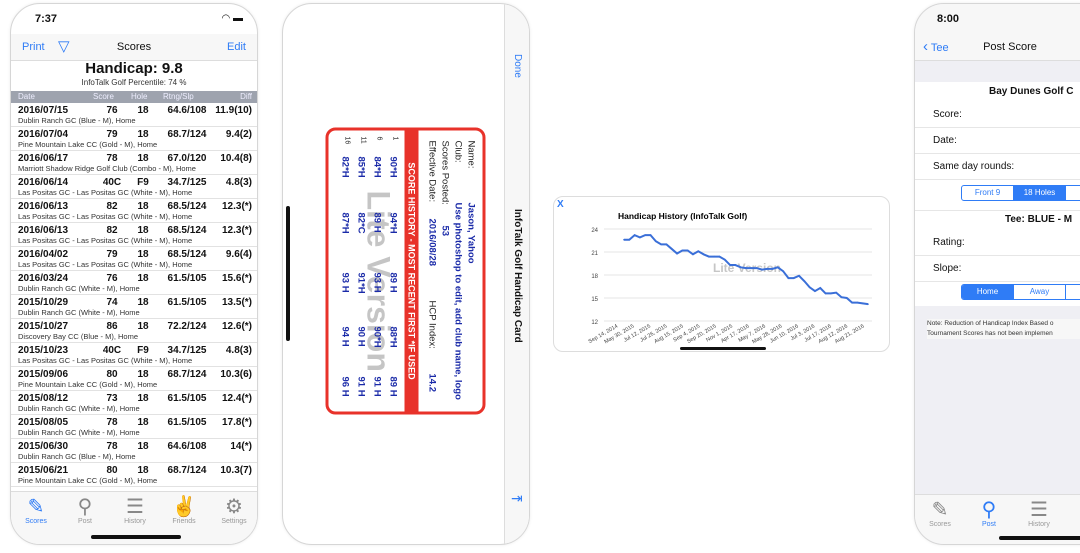 This screenshot has width=1080, height=553. What do you see at coordinates (997, 115) in the screenshot?
I see `score-field: Score:` at bounding box center [997, 115].